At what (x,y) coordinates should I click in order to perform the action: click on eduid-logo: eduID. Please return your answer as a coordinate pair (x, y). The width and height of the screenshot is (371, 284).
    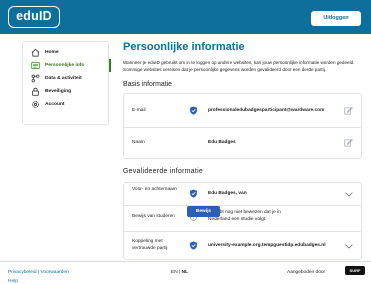
    Looking at the image, I should click on (34, 17).